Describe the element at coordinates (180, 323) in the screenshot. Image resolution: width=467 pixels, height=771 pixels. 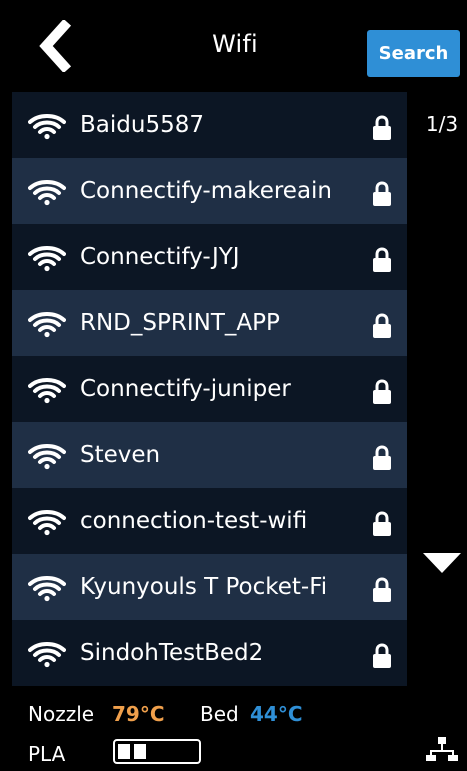
I see `wifi-ssid: RND_SPRINT_APP` at that location.